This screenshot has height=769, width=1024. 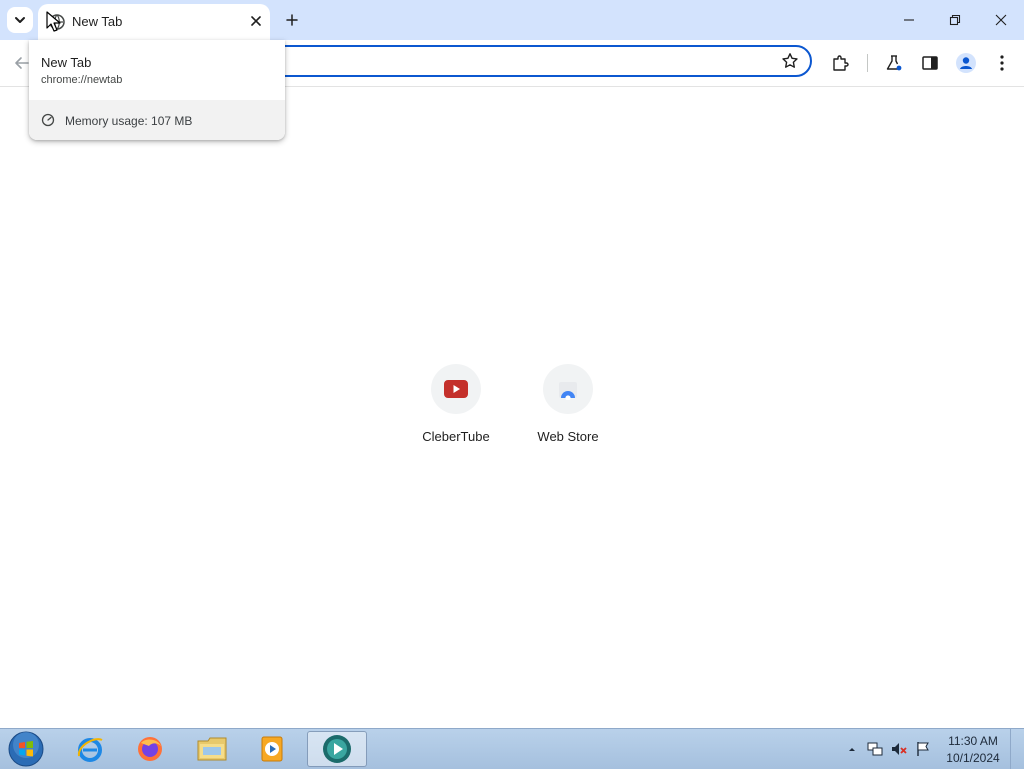 I want to click on chevron-up-icon, so click(x=852, y=749).